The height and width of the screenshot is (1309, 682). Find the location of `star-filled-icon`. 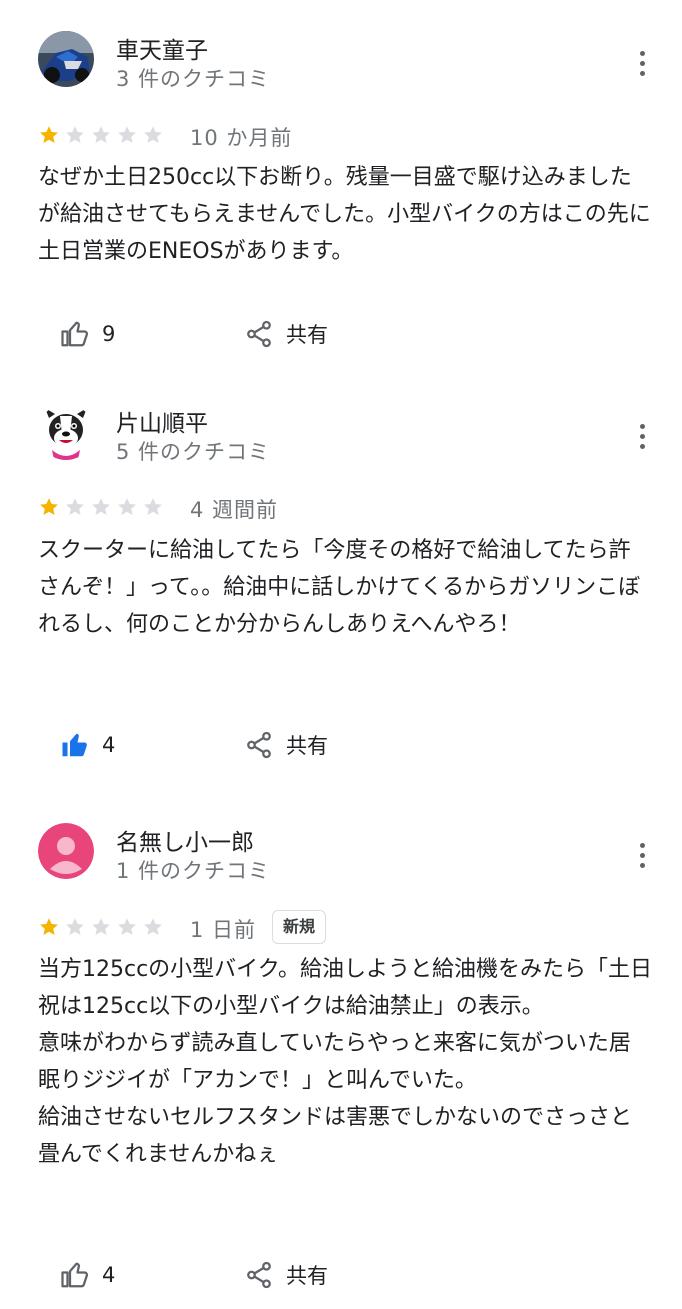

star-filled-icon is located at coordinates (49, 926).